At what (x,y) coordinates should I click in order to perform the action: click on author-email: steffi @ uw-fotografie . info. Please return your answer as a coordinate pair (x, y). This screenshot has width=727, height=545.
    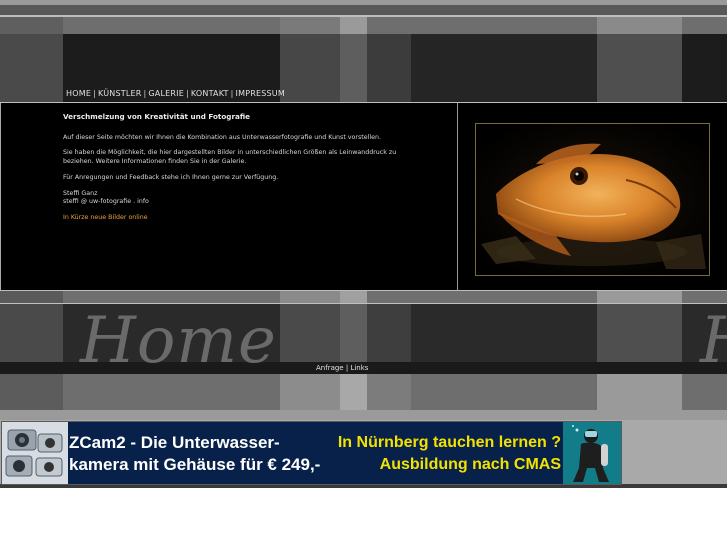
    Looking at the image, I should click on (106, 202).